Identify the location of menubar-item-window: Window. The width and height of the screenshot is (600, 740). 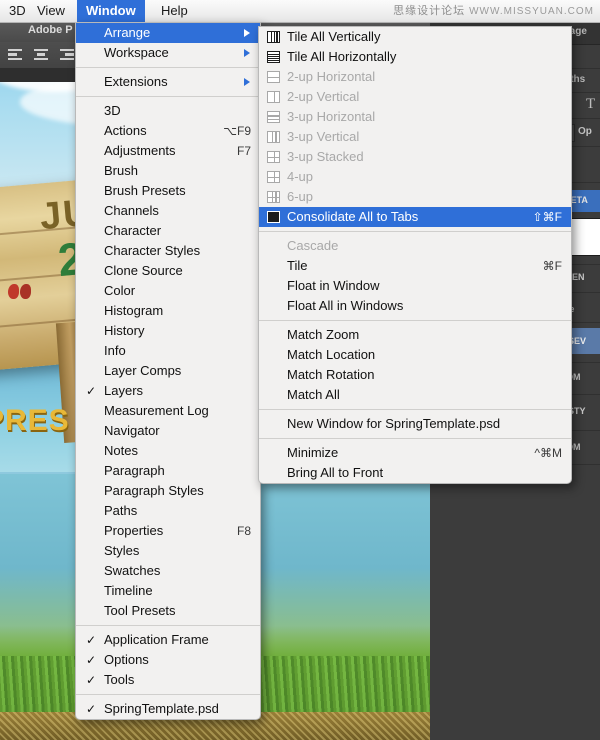
(111, 11).